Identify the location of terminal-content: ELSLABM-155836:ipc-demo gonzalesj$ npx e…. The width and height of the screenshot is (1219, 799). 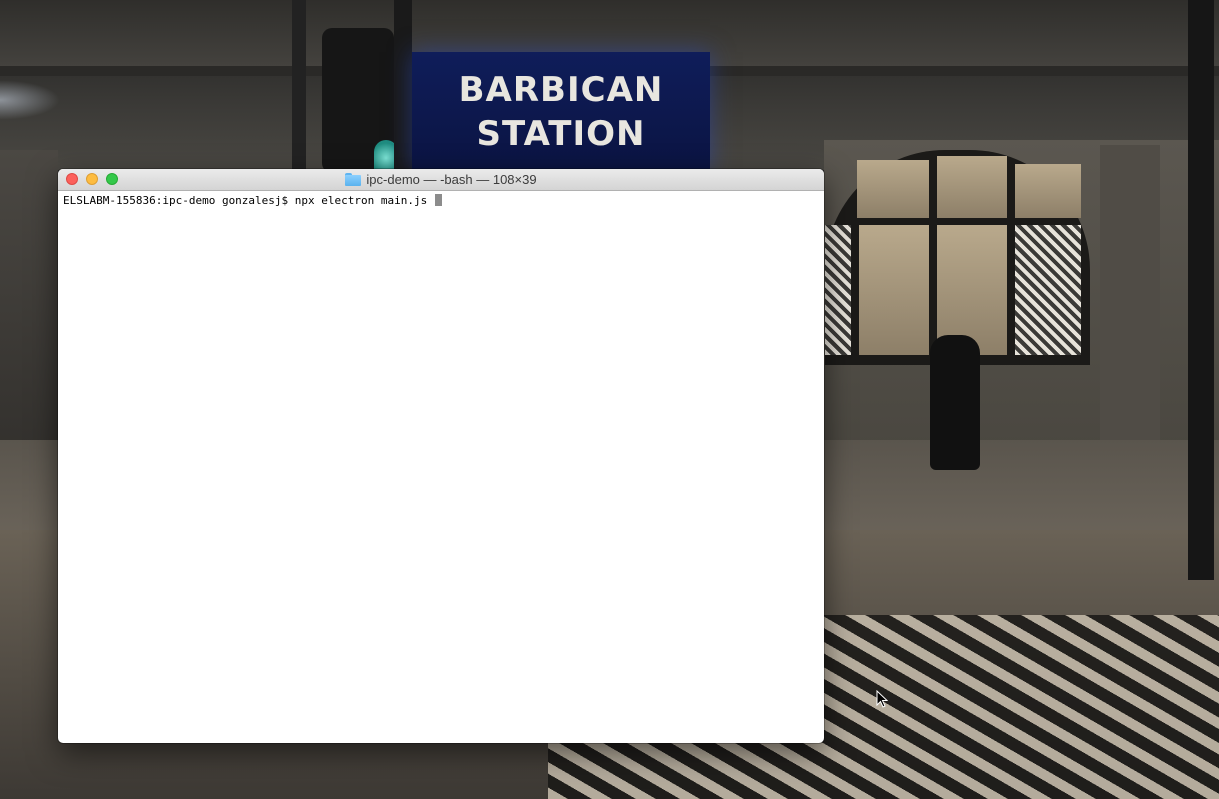
(441, 201).